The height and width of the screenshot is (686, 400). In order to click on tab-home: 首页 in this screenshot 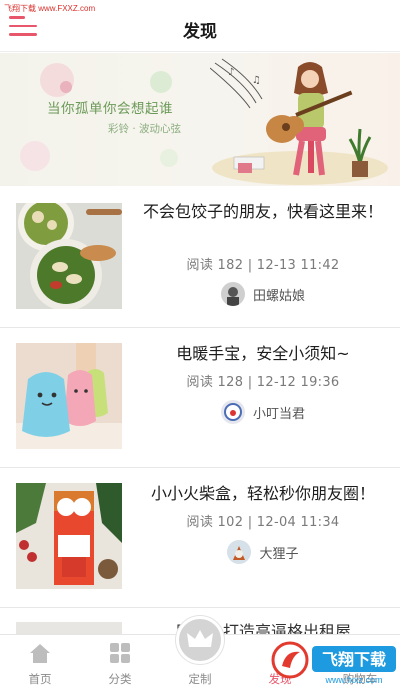, I will do `click(40, 660)`.